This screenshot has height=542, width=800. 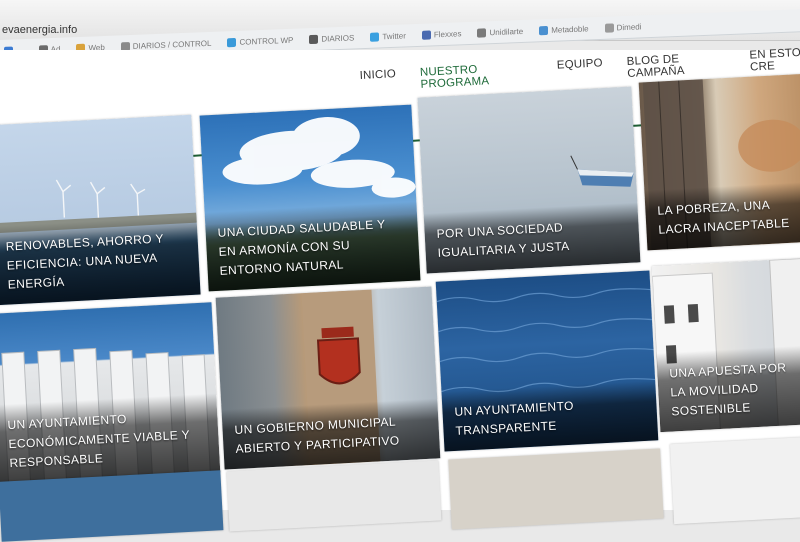 I want to click on bookmark-label: Metadoble, so click(x=570, y=29).